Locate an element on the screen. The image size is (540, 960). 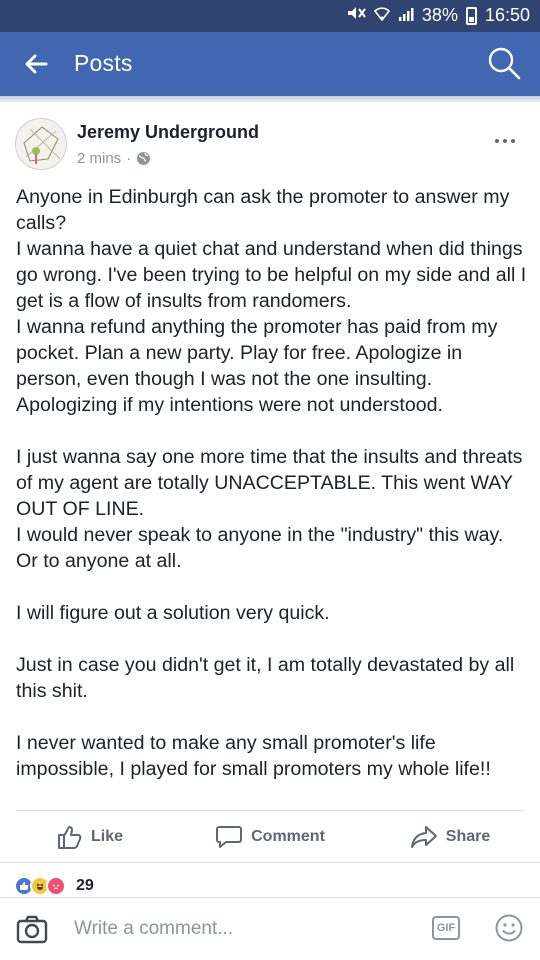
share-label: Share is located at coordinates (468, 836).